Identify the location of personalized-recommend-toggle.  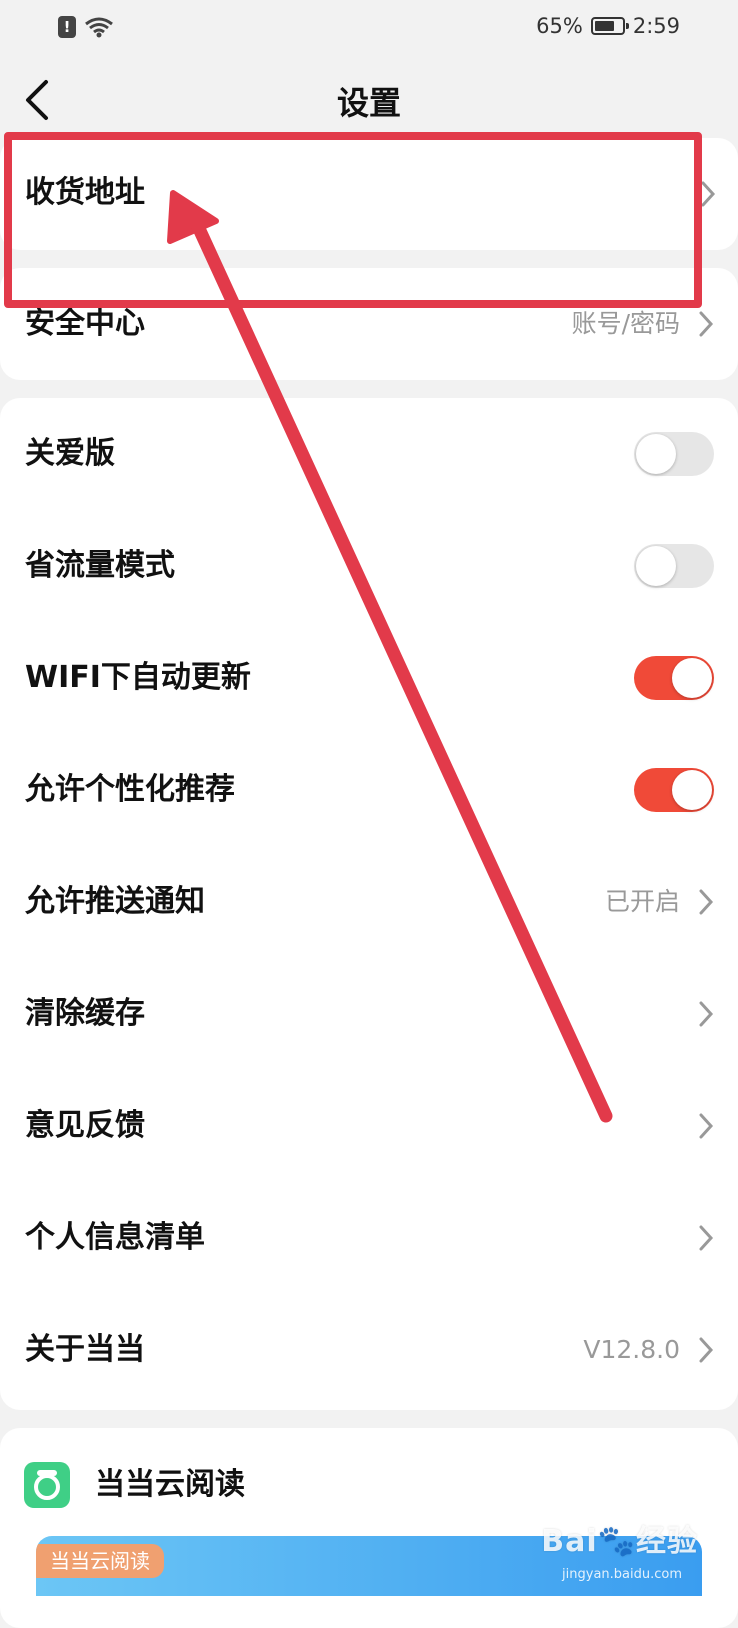
(674, 790).